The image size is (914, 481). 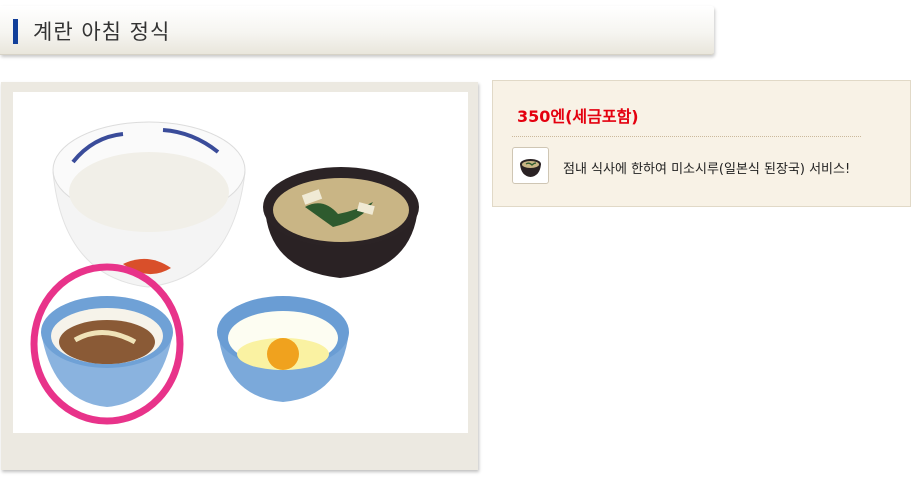 What do you see at coordinates (701, 143) in the screenshot?
I see `price-info-panel: 350엔(세금포함) 점내 식사에 한하여 미소시루(일본식 된장국) 서비스!` at bounding box center [701, 143].